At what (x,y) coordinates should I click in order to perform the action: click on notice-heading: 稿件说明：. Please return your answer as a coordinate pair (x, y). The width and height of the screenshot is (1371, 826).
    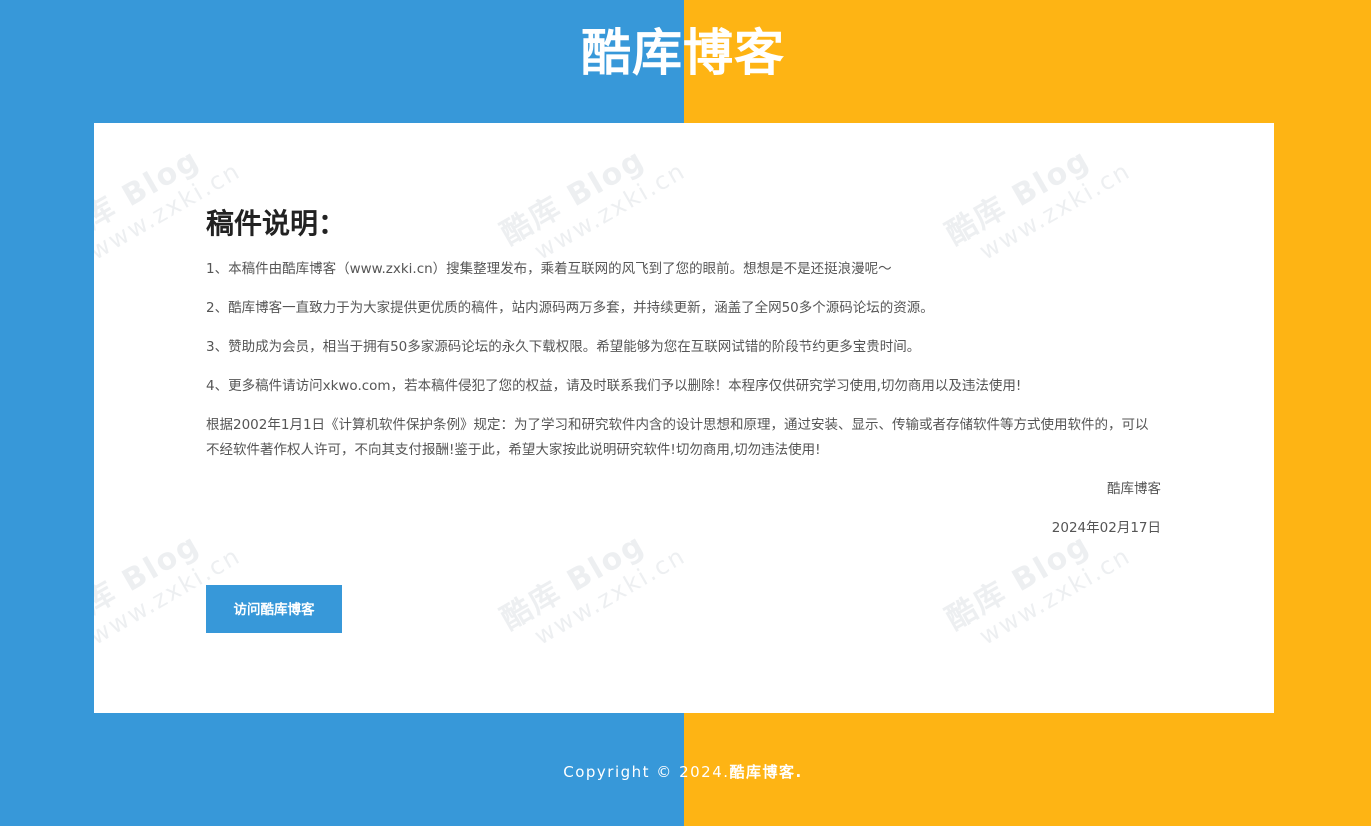
    Looking at the image, I should click on (276, 223).